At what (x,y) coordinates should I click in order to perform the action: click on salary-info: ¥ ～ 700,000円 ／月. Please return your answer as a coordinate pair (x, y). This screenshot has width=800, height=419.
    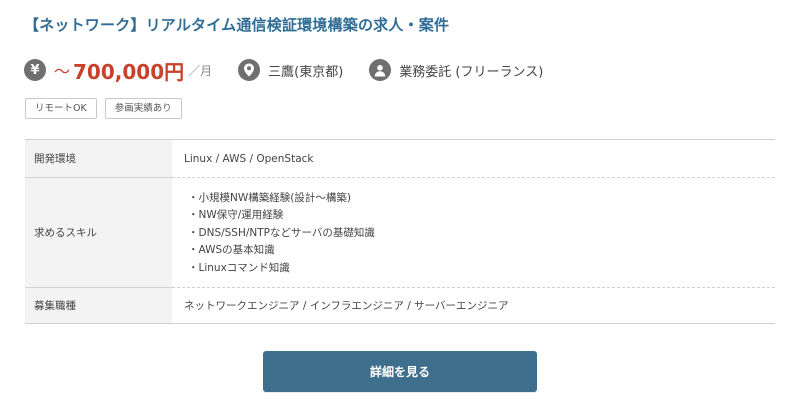
    Looking at the image, I should click on (118, 70).